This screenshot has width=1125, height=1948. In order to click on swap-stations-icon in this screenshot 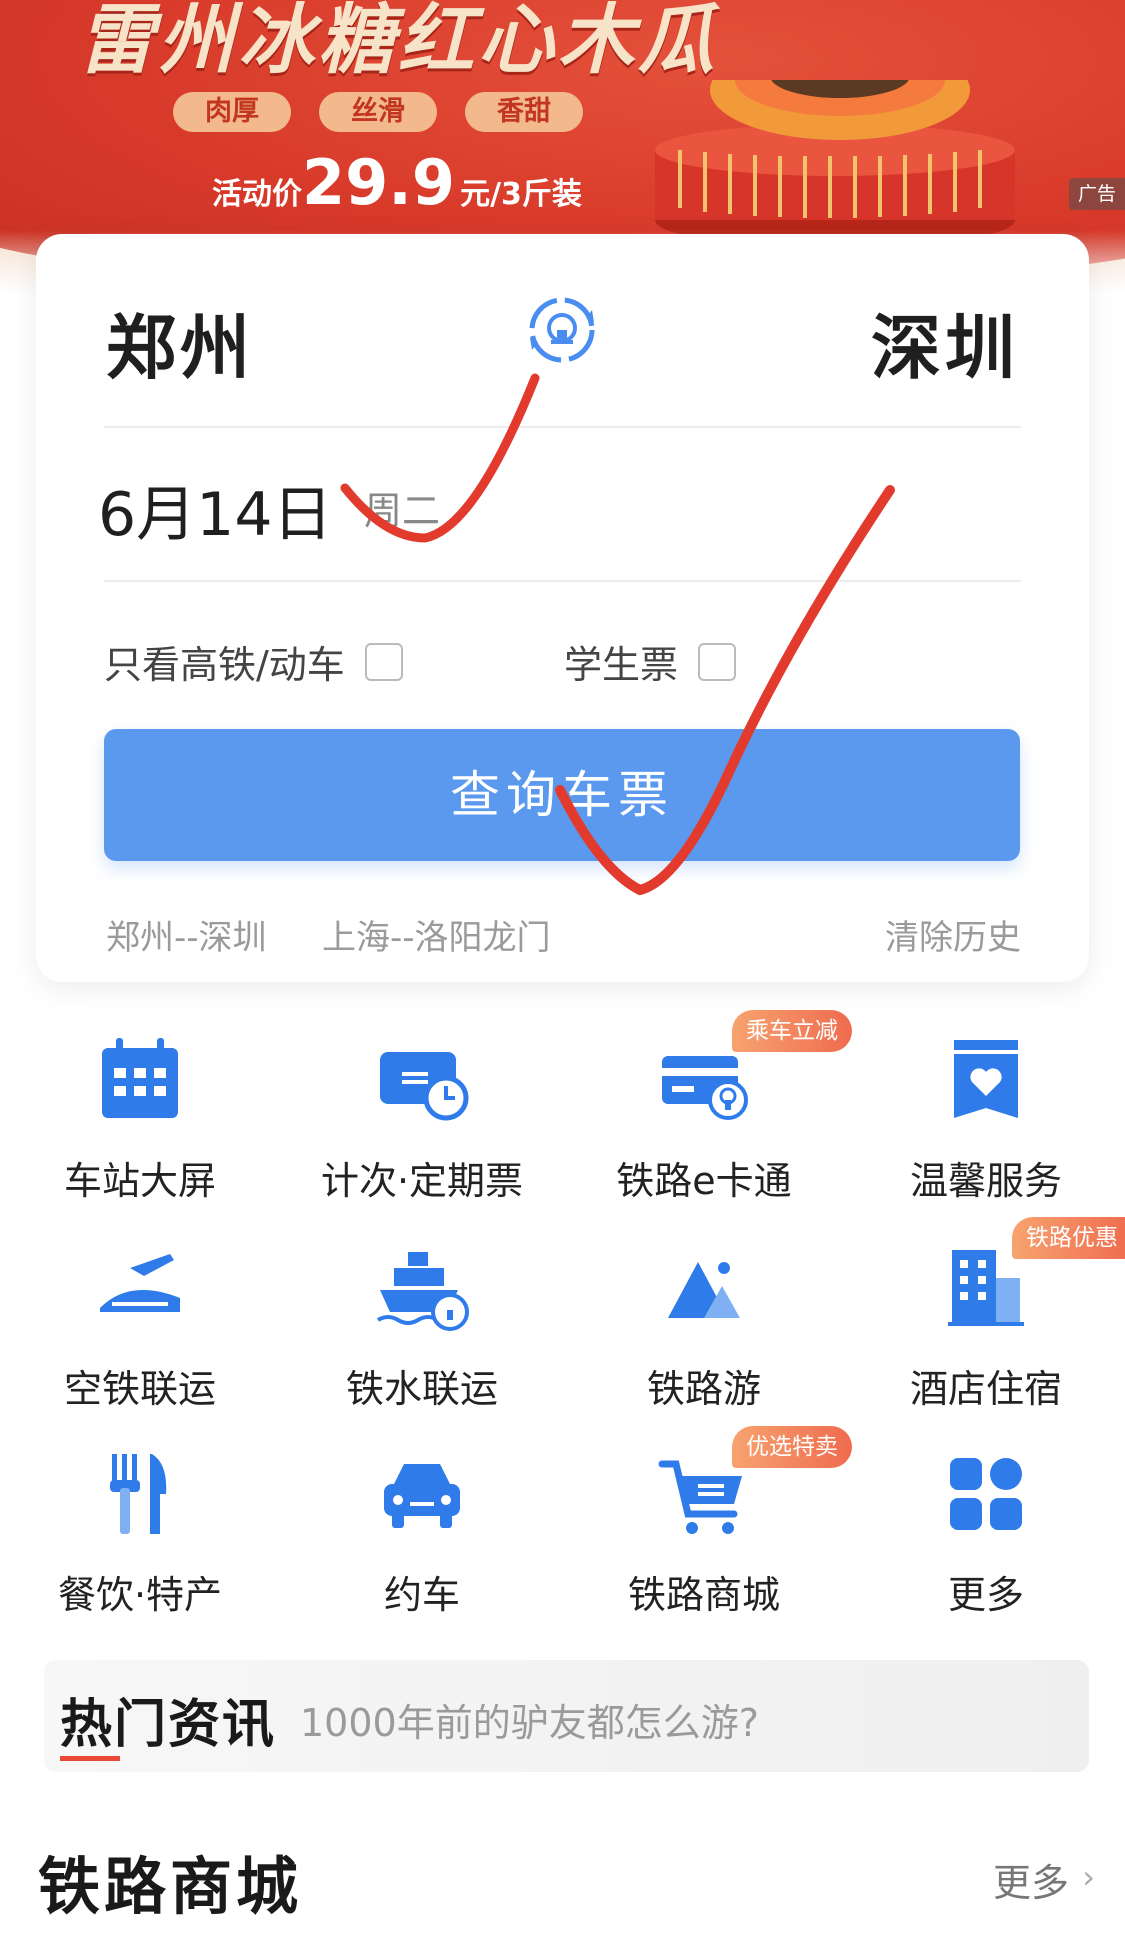, I will do `click(562, 330)`.